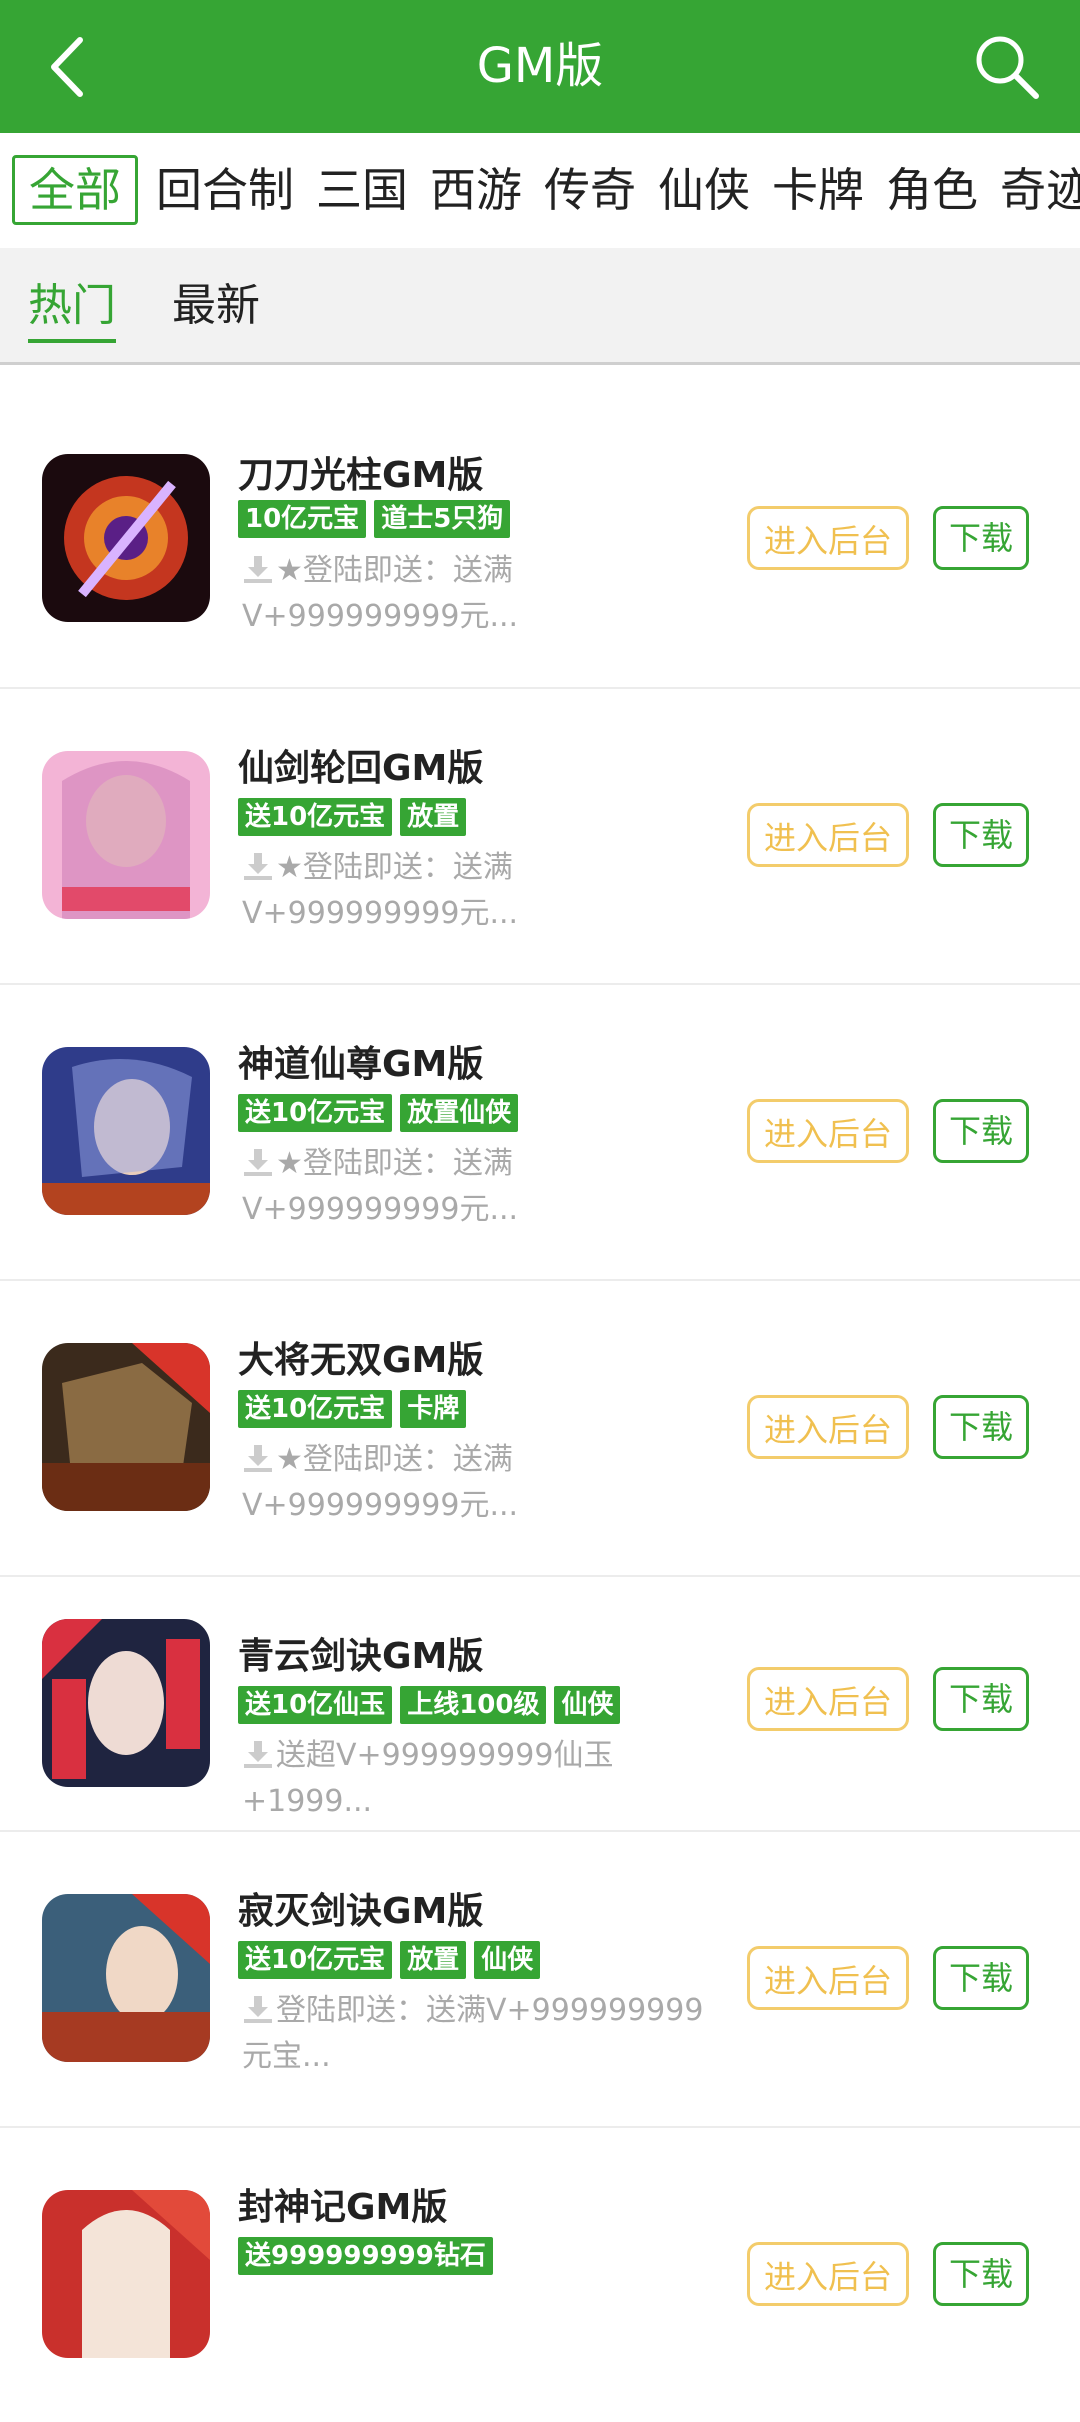 The image size is (1080, 2422). What do you see at coordinates (1040, 190) in the screenshot?
I see `category-tab-miracle: 奇迹` at bounding box center [1040, 190].